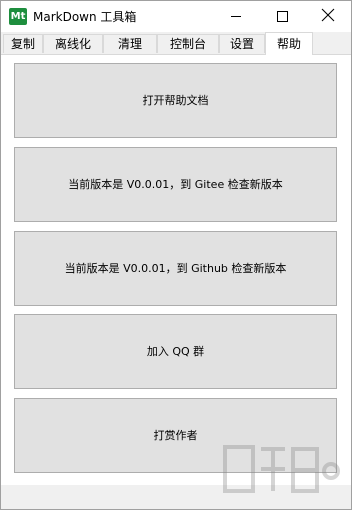 The height and width of the screenshot is (510, 352). Describe the element at coordinates (176, 16) in the screenshot. I see `title-bar: Mt MarkDown 工具箱` at that location.